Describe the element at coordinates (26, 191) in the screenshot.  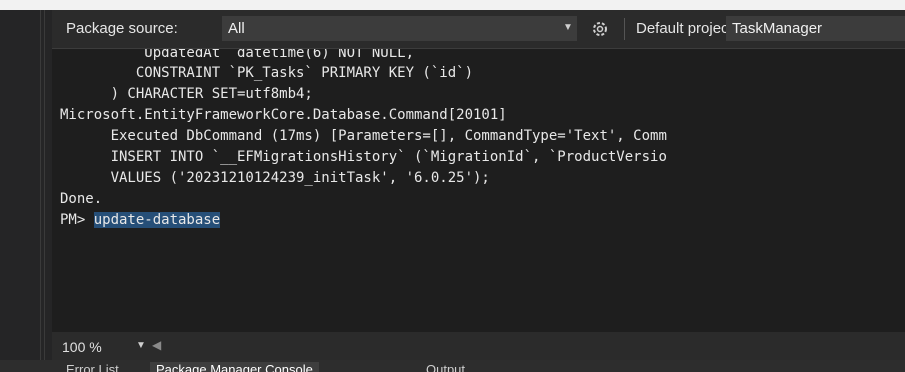
I see `left-panel-edge` at that location.